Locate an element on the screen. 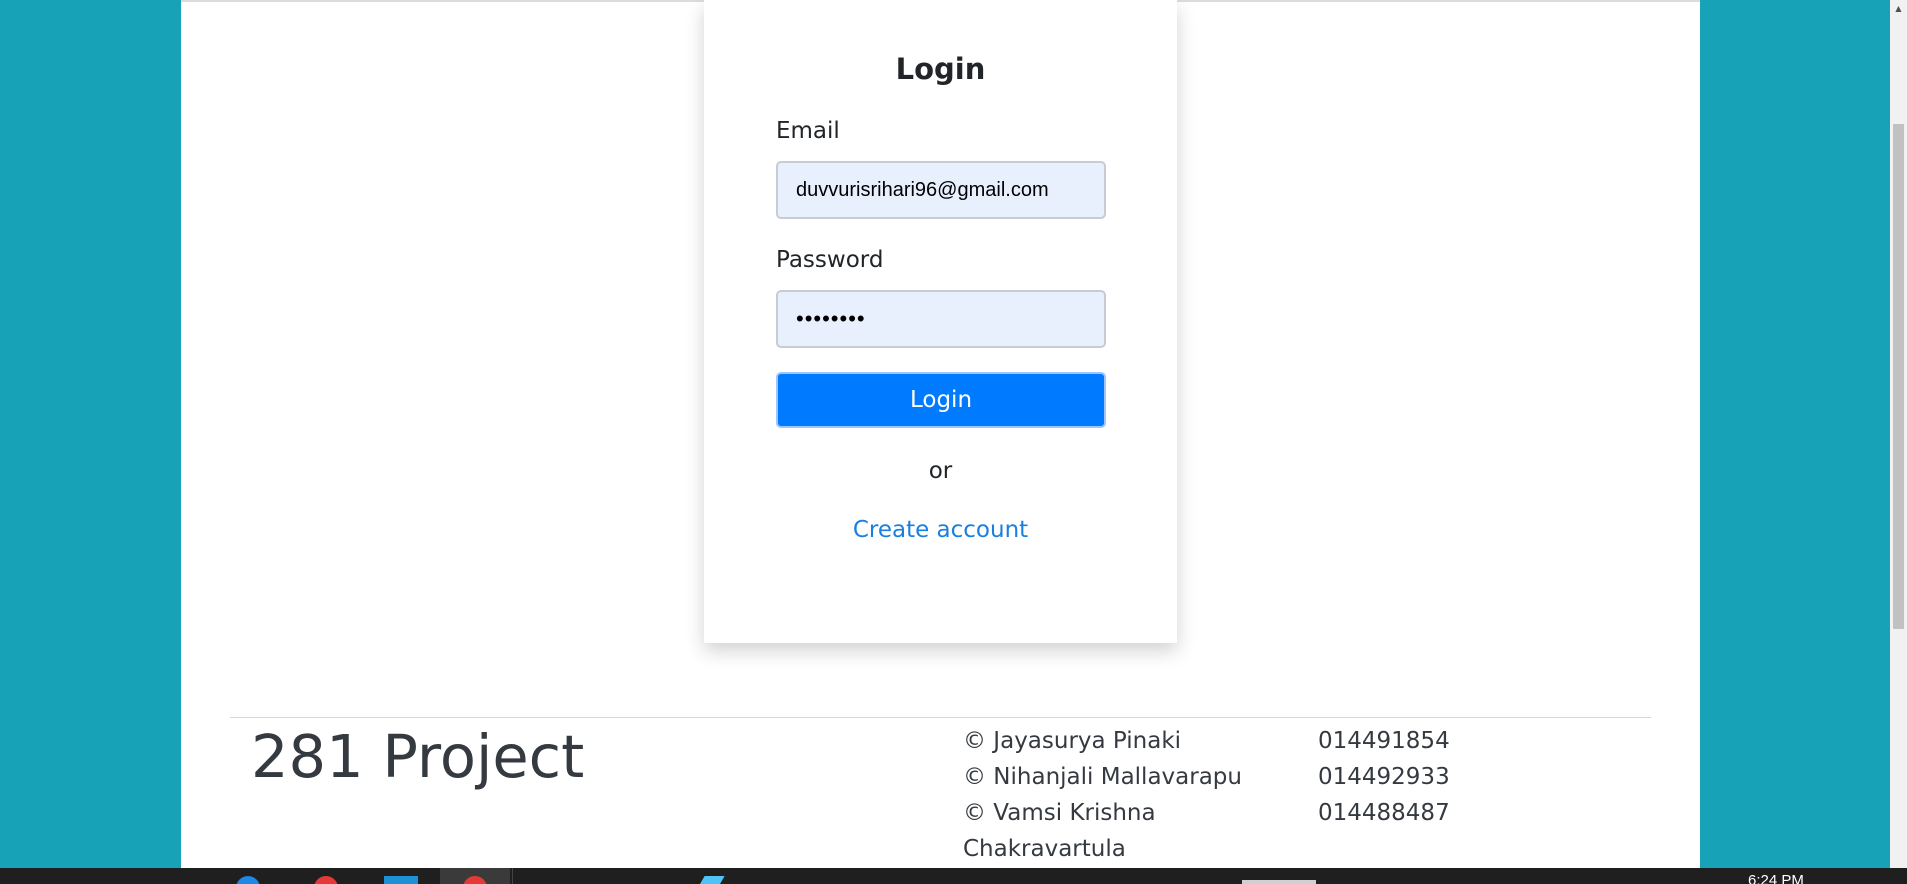 The height and width of the screenshot is (884, 1907). login-button: Login is located at coordinates (941, 400).